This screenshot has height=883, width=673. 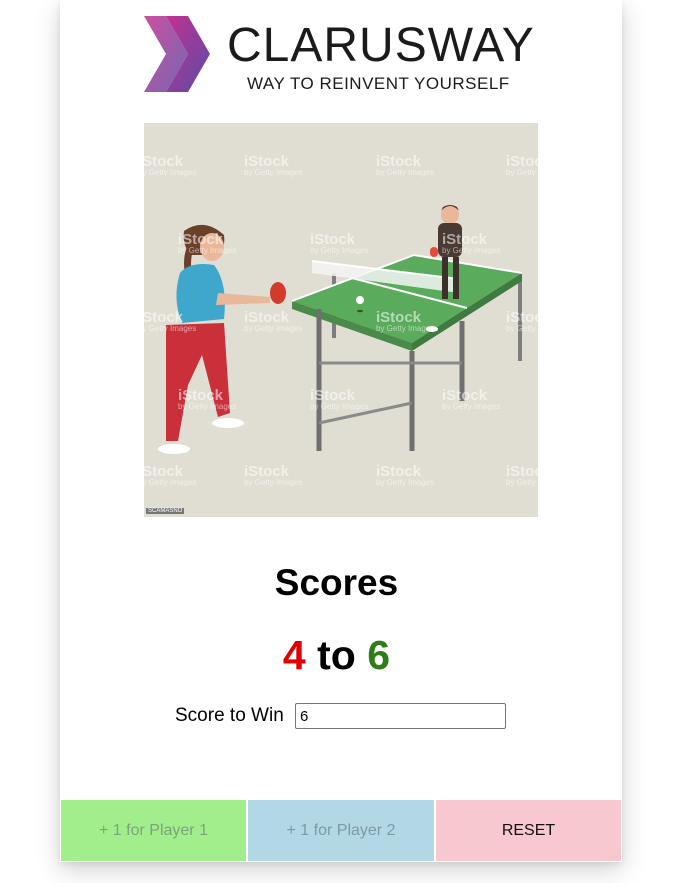 What do you see at coordinates (294, 655) in the screenshot?
I see `player1-score: 4` at bounding box center [294, 655].